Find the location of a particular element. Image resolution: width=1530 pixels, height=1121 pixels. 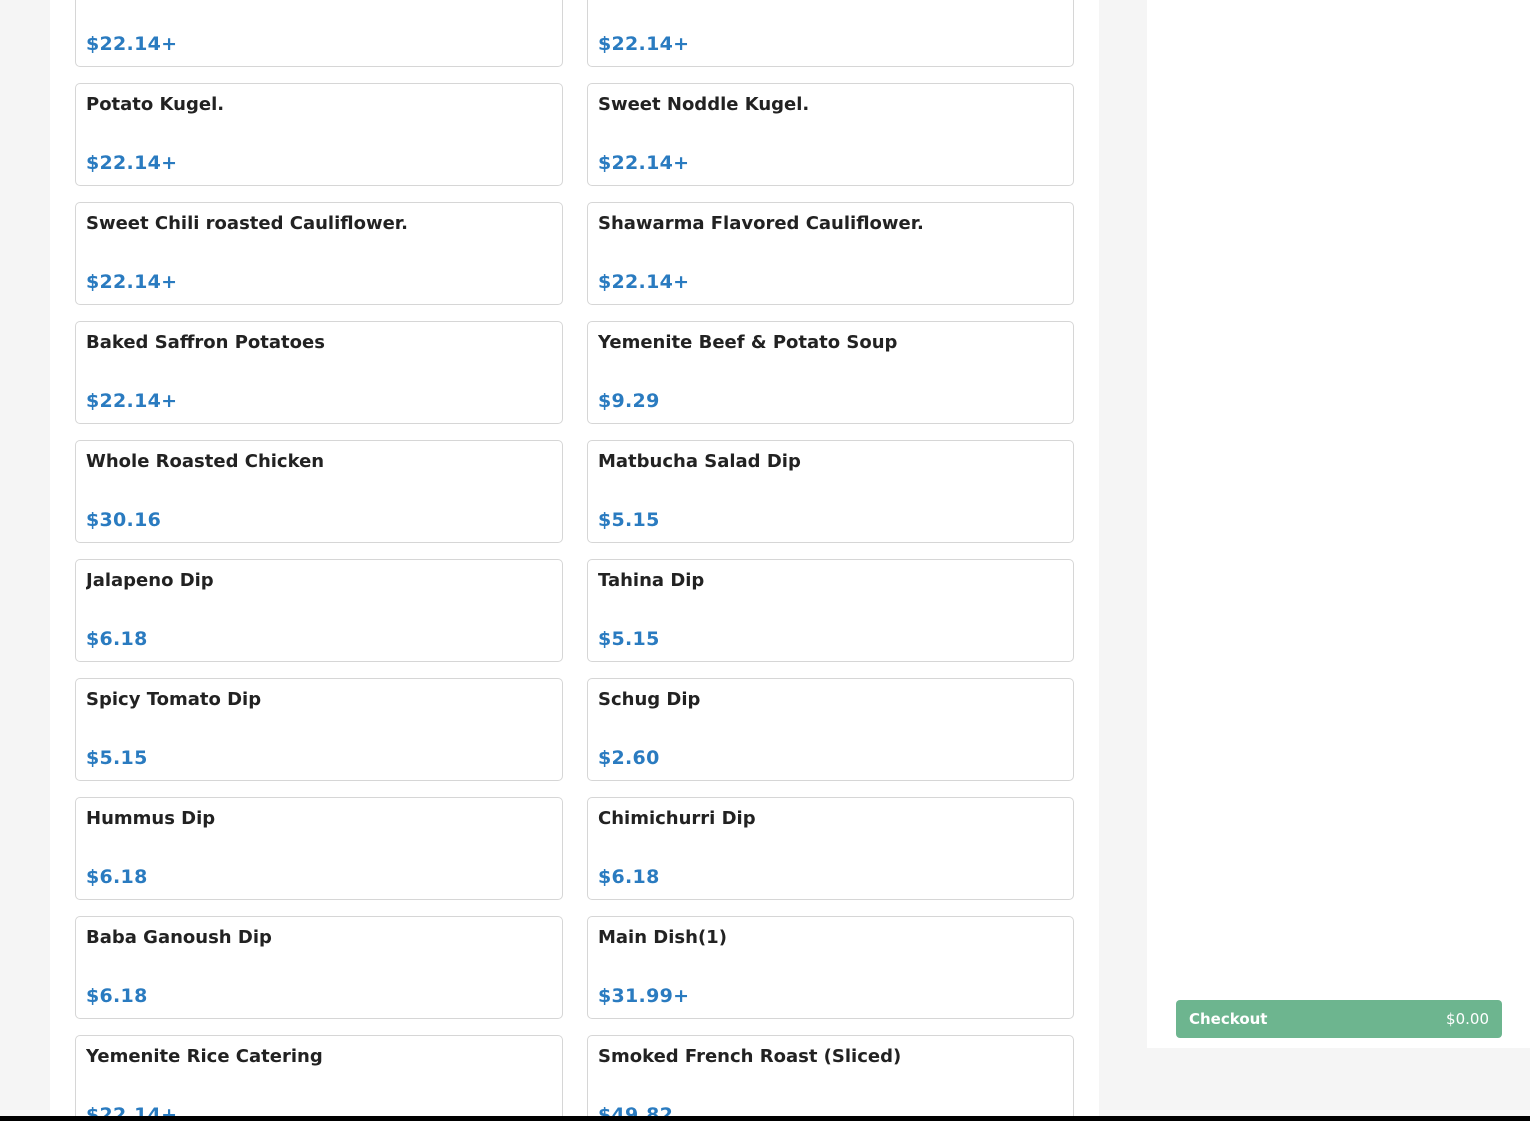

menu-item-name: Shawarma Flavored Cauliflower. is located at coordinates (761, 223).